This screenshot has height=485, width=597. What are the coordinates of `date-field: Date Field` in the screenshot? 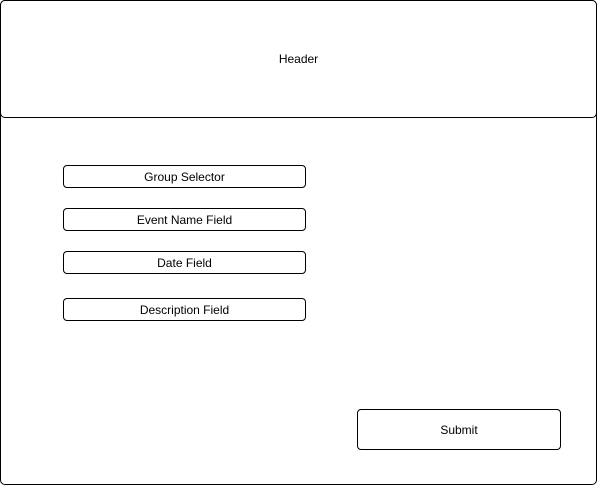 It's located at (184, 262).